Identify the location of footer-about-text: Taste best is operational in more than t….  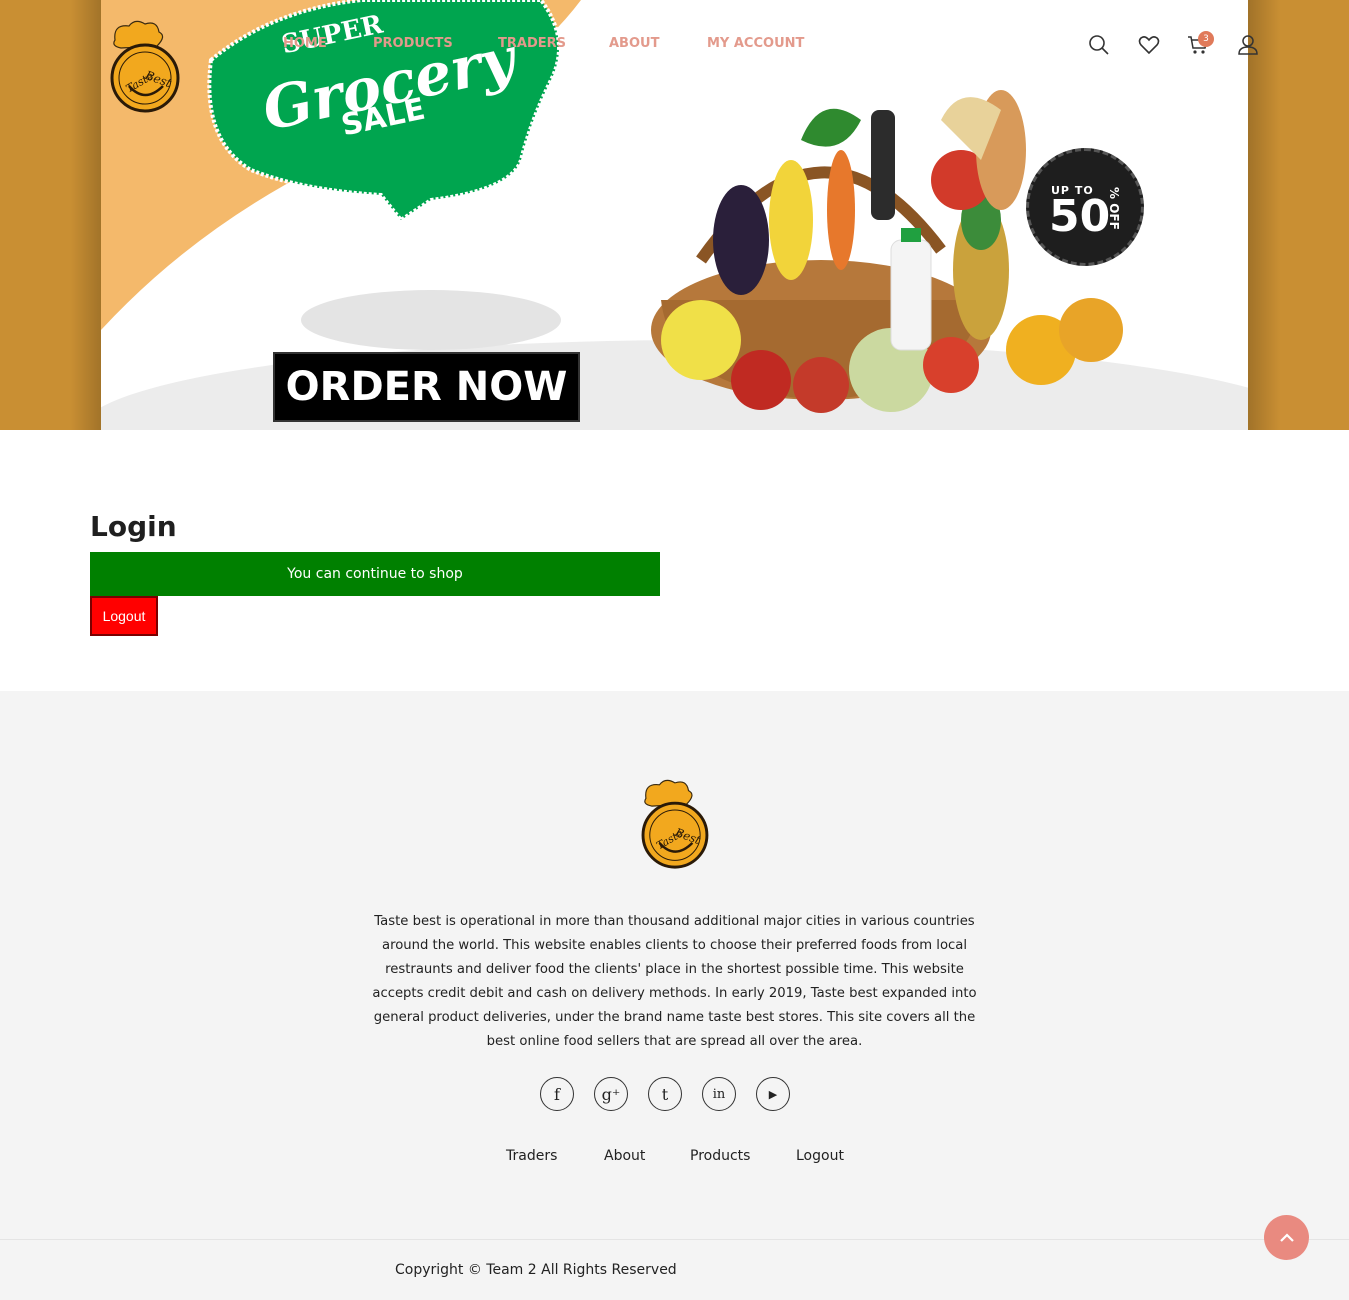
(674, 981).